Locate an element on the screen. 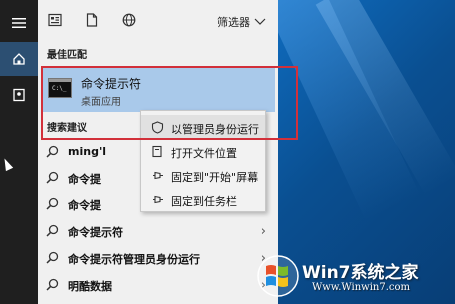 This screenshot has width=455, height=304. context-item-label: 打开文件位置 is located at coordinates (204, 153).